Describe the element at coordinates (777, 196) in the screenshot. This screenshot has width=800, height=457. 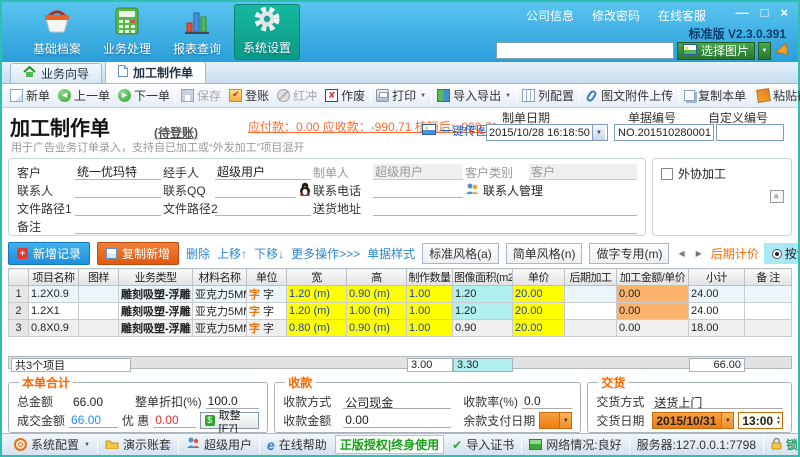
I see `collapse-panel-button: «` at that location.